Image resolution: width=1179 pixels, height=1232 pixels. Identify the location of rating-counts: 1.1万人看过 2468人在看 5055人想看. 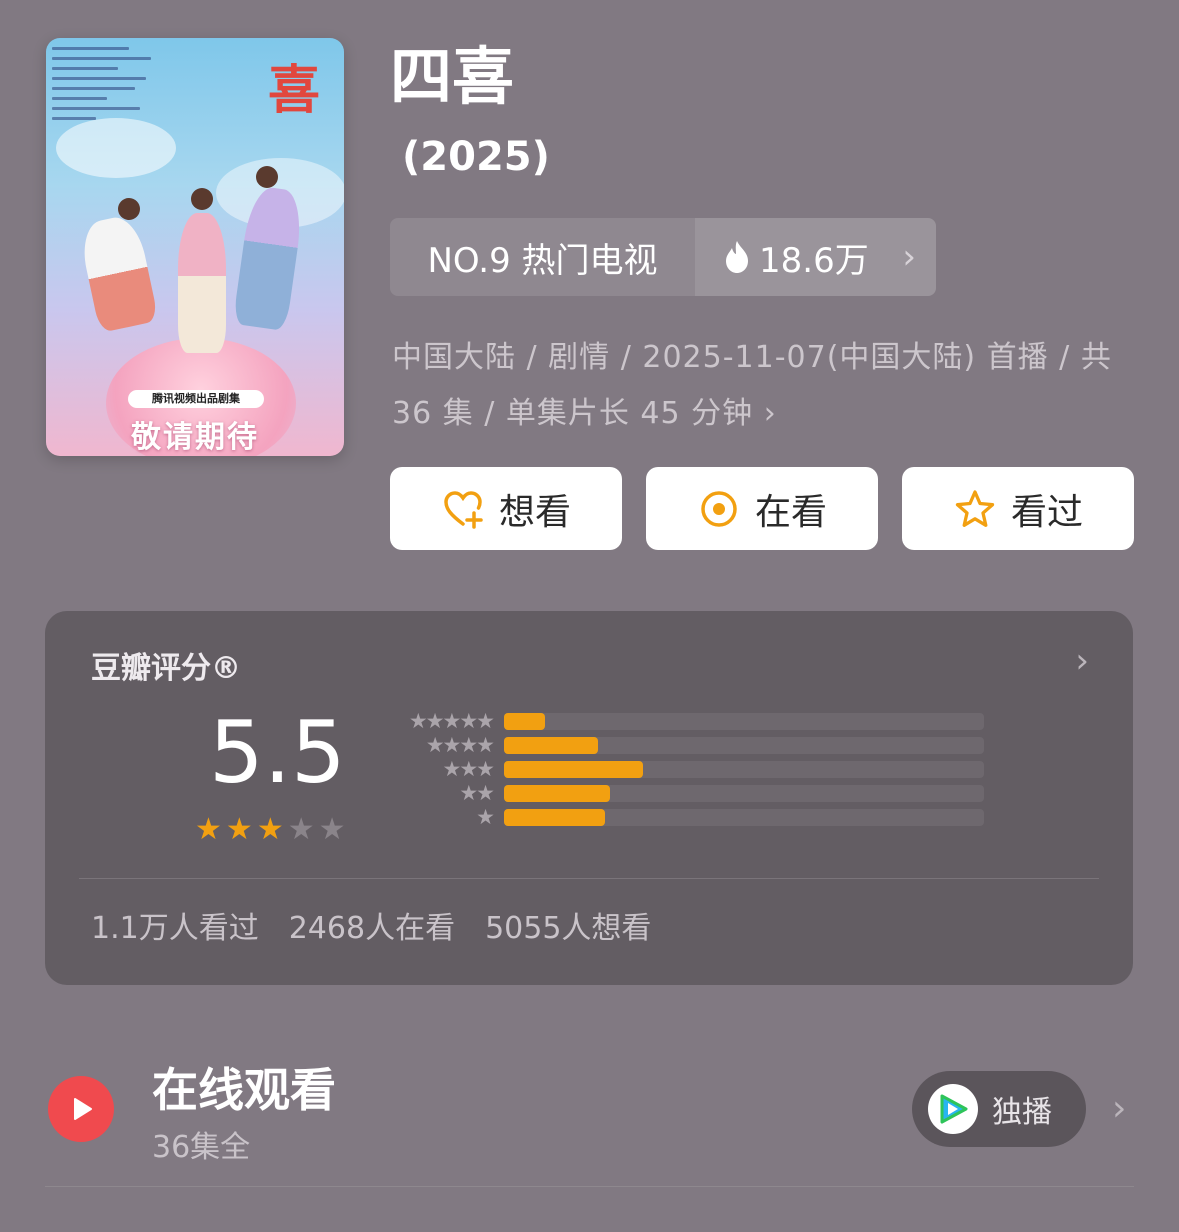
(371, 925).